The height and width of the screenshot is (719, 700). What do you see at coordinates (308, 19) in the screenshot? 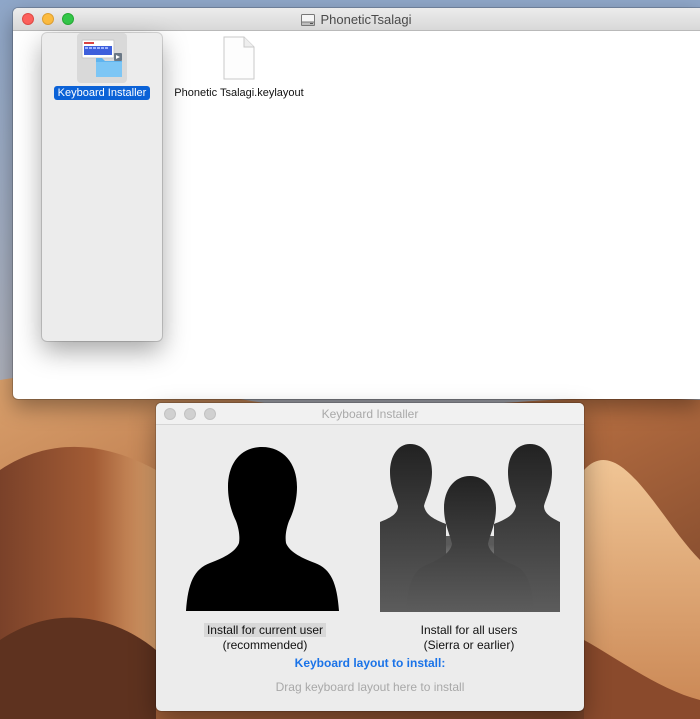
I see `disk-image-icon` at bounding box center [308, 19].